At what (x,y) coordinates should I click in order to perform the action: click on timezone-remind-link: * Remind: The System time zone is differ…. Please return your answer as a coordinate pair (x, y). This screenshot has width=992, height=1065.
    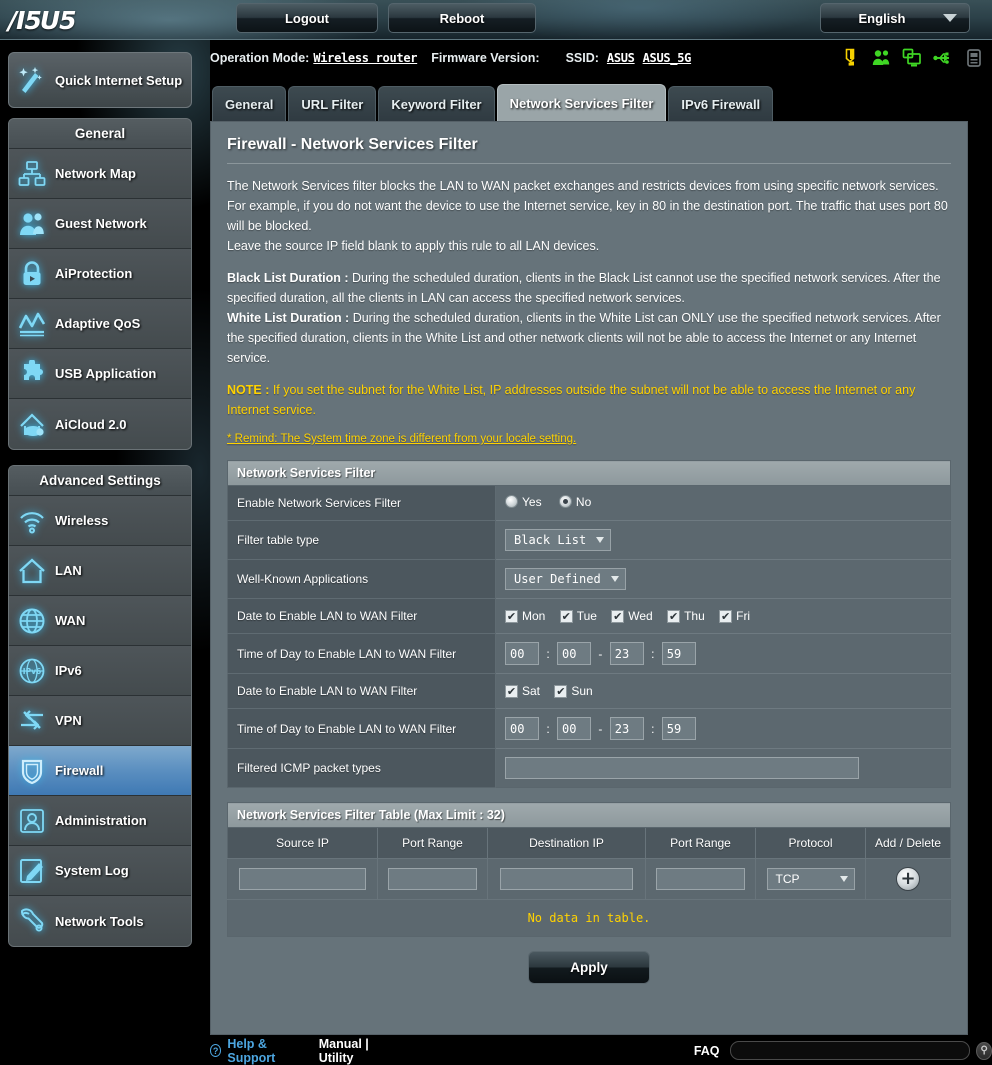
    Looking at the image, I should click on (589, 439).